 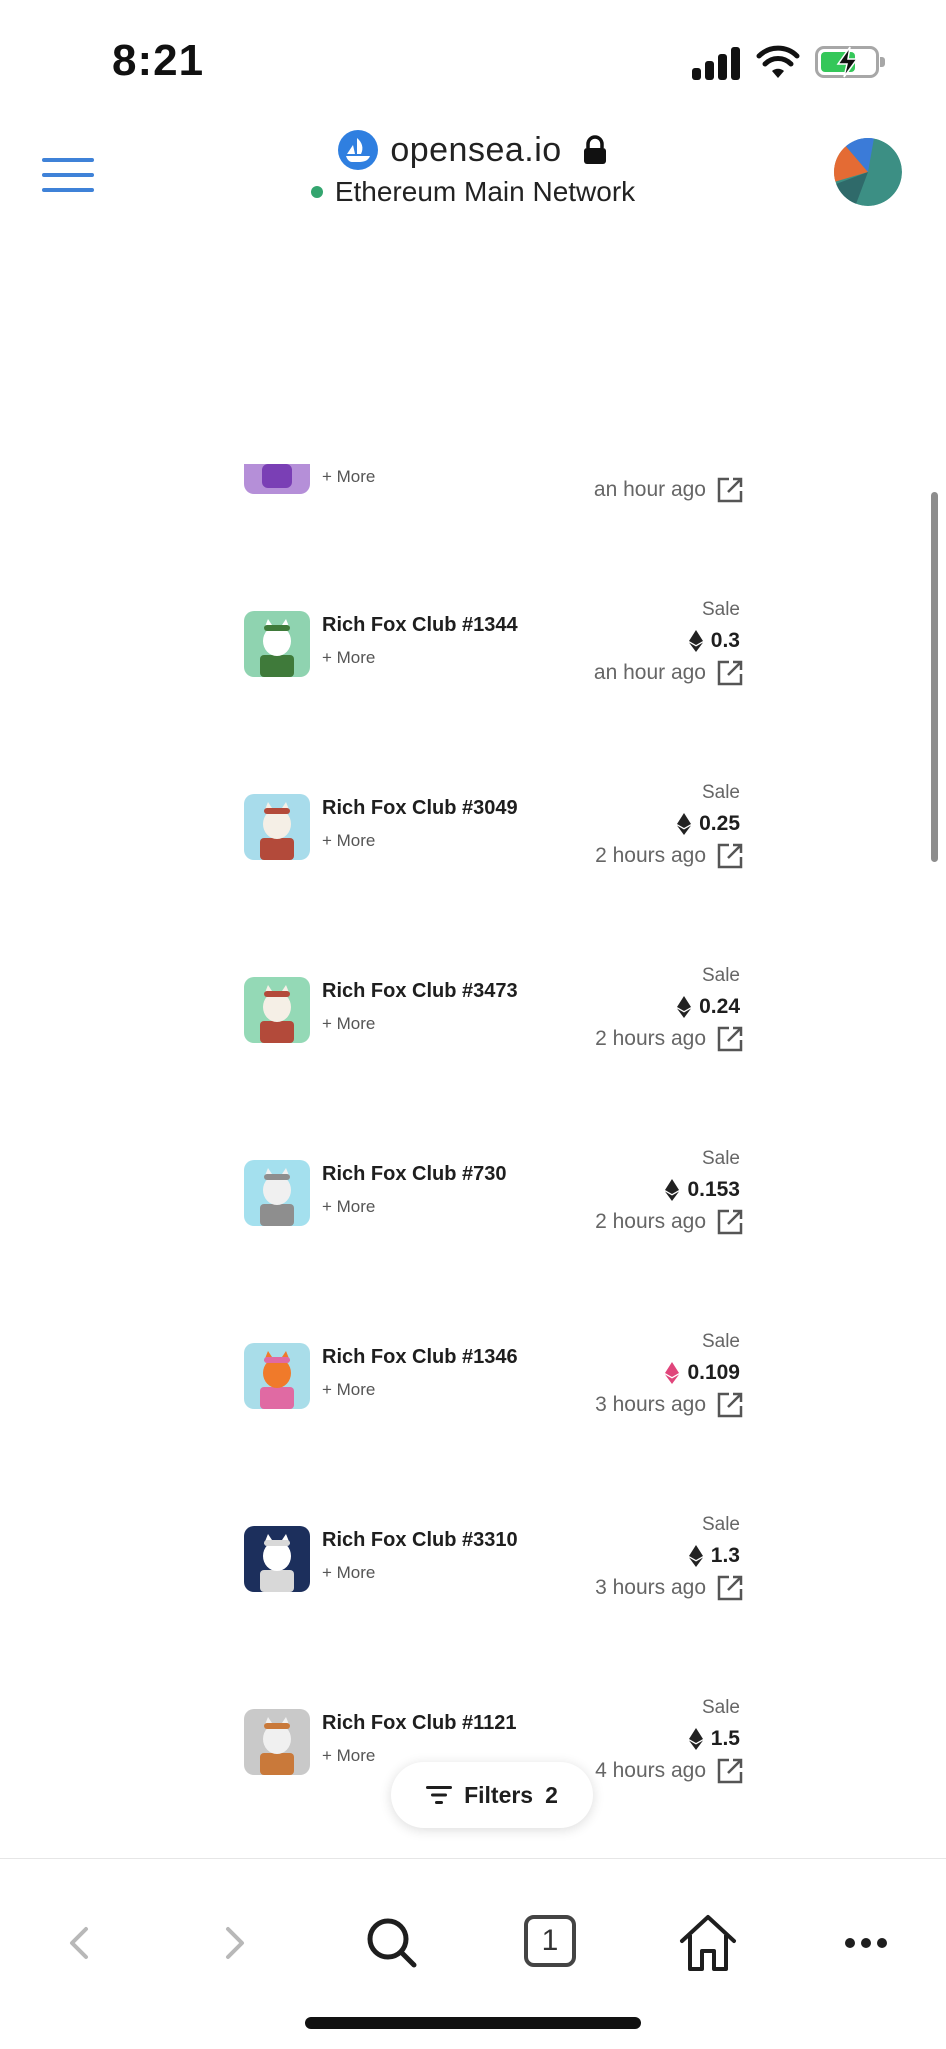 I want to click on price-value: 1.5, so click(x=725, y=1738).